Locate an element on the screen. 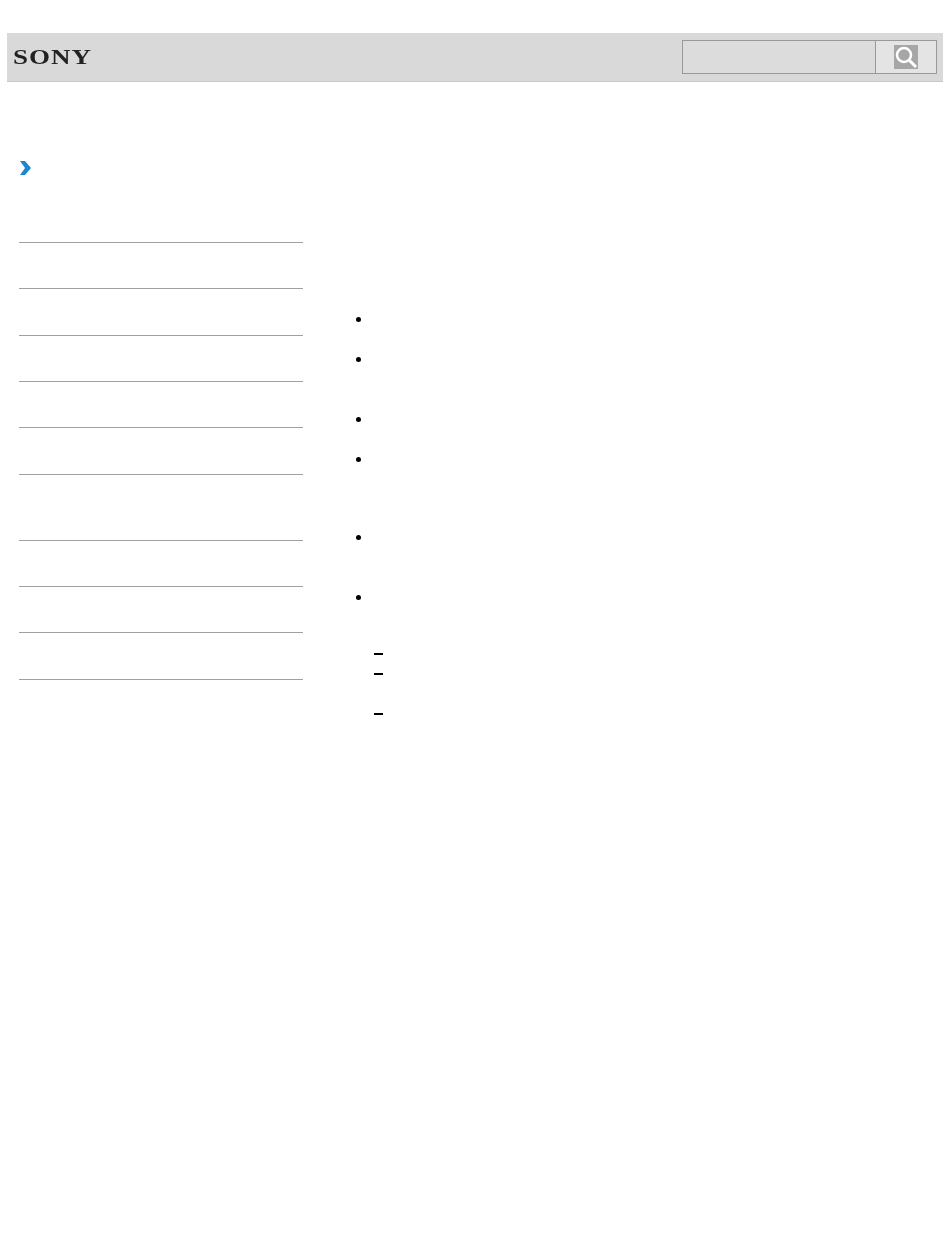  search-icon is located at coordinates (906, 57).